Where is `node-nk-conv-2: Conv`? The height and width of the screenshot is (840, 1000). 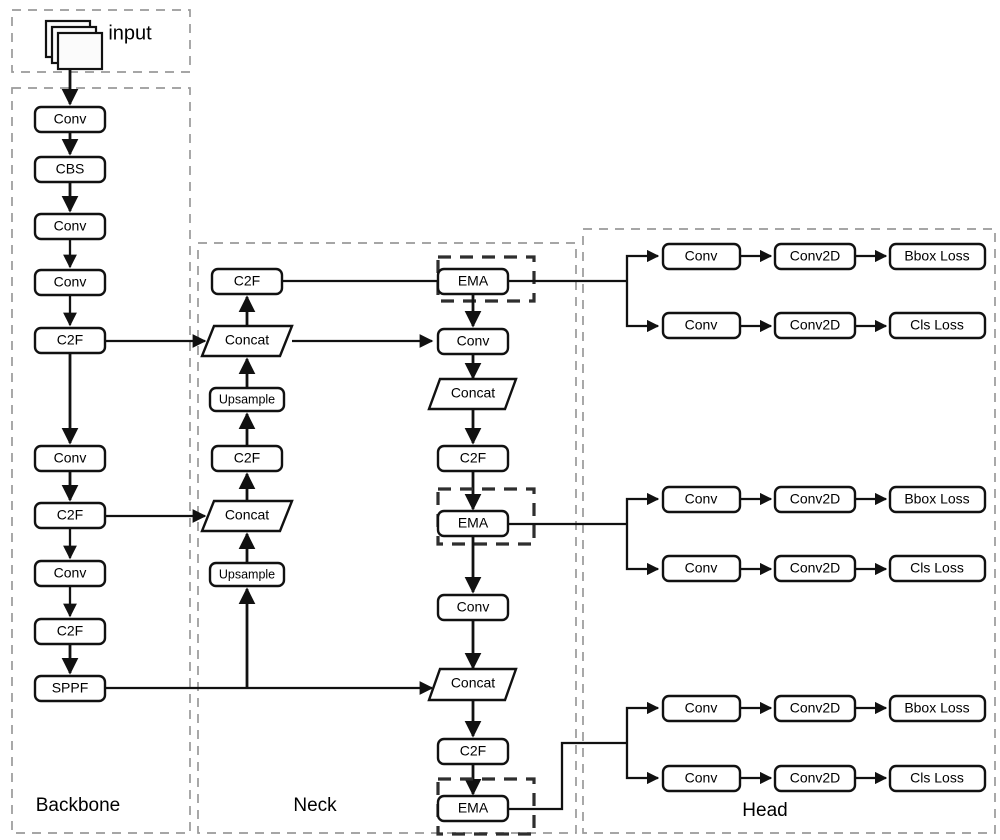 node-nk-conv-2: Conv is located at coordinates (473, 607).